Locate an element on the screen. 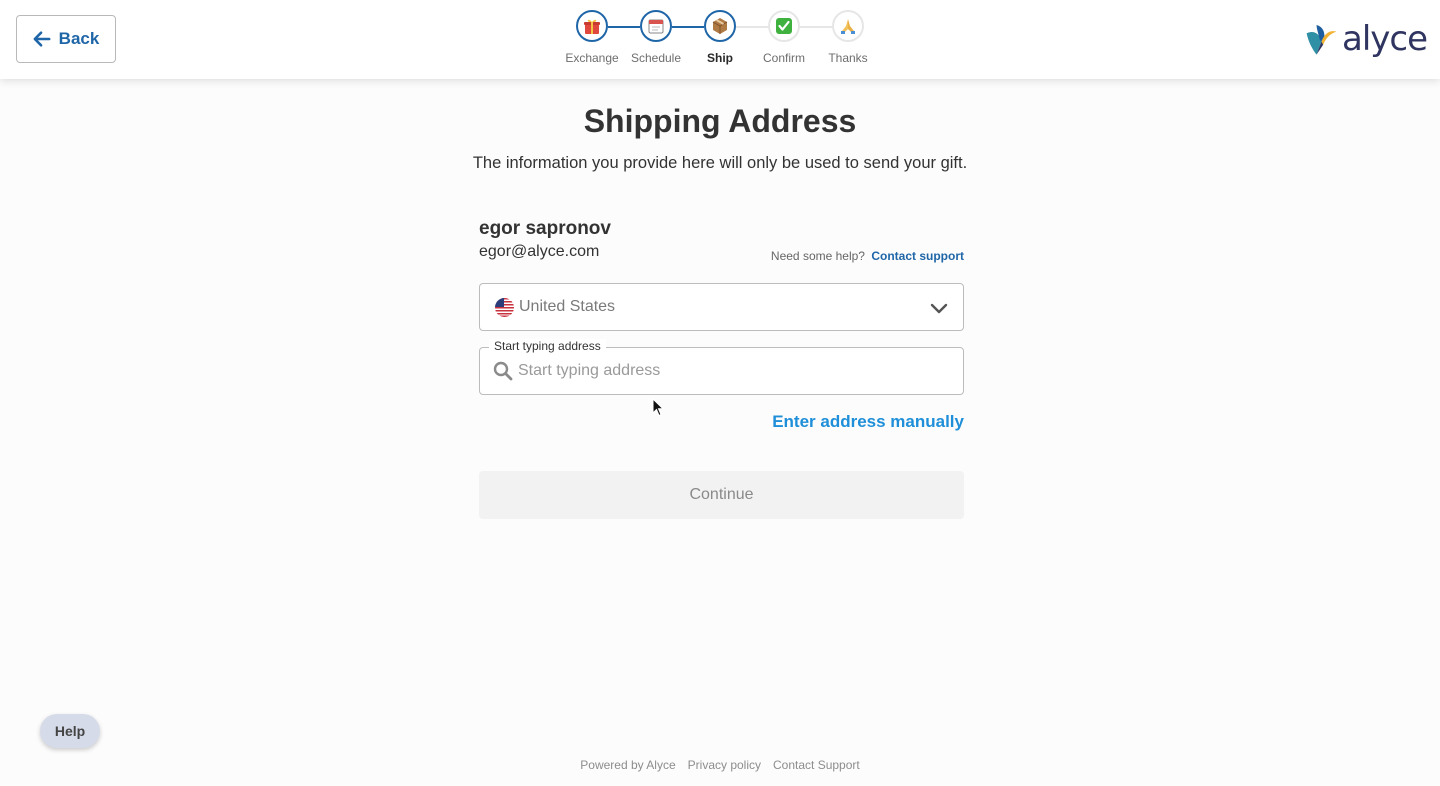 This screenshot has width=1440, height=786. privacy-policy-link: Privacy policy is located at coordinates (724, 765).